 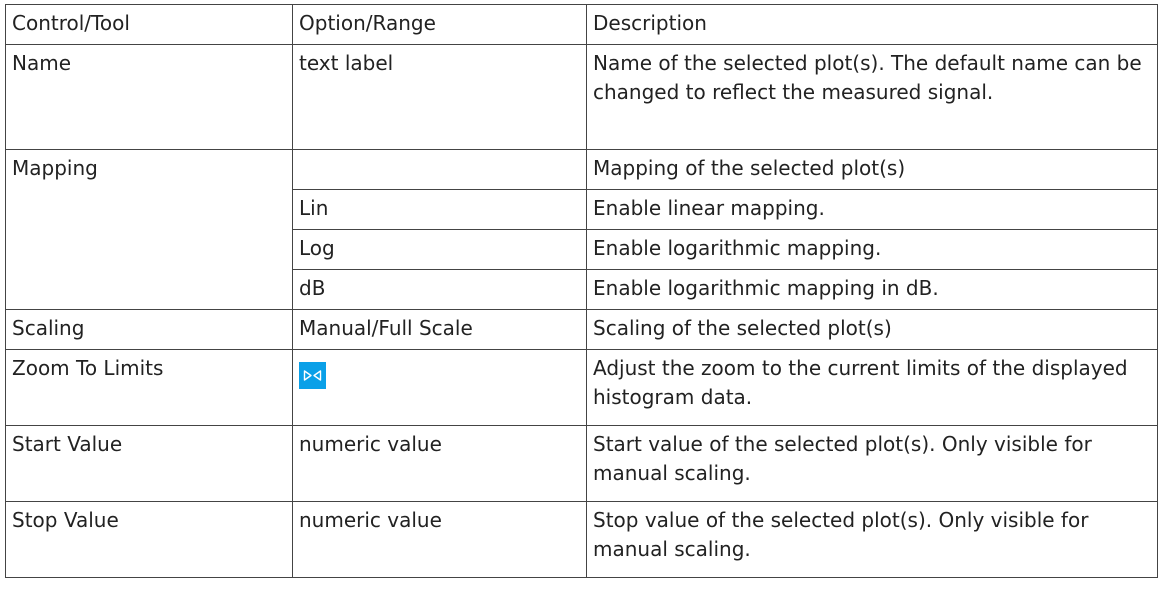 I want to click on cell-description: Enable linear mapping., so click(x=872, y=209).